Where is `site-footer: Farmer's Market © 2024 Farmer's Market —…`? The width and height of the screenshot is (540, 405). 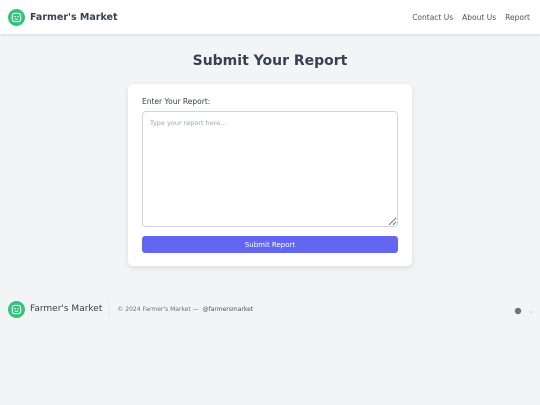 site-footer: Farmer's Market © 2024 Farmer's Market —… is located at coordinates (271, 309).